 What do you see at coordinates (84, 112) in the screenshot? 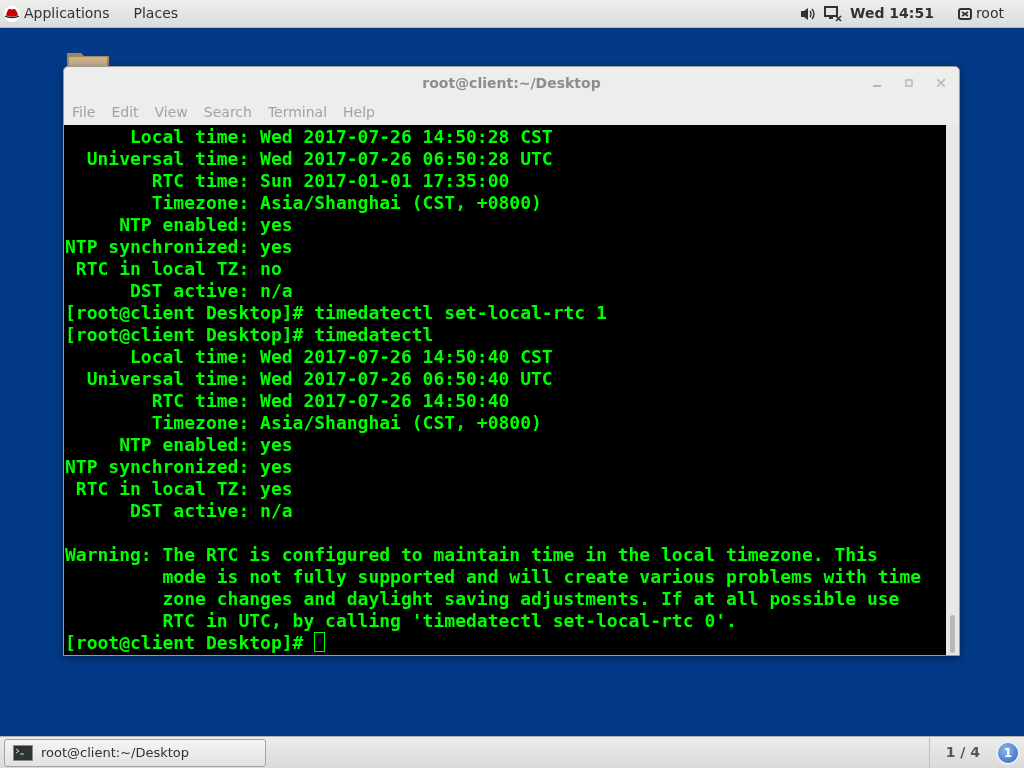
I see `menu-item: File` at bounding box center [84, 112].